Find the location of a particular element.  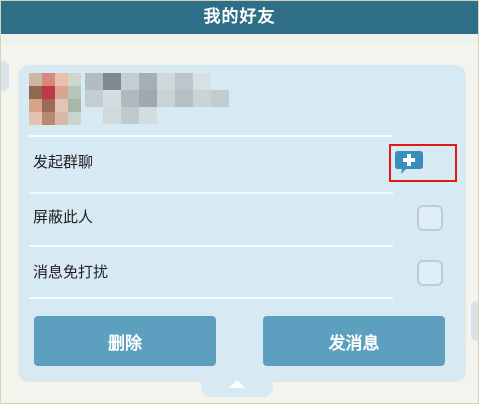

header-gap is located at coordinates (239, 39).